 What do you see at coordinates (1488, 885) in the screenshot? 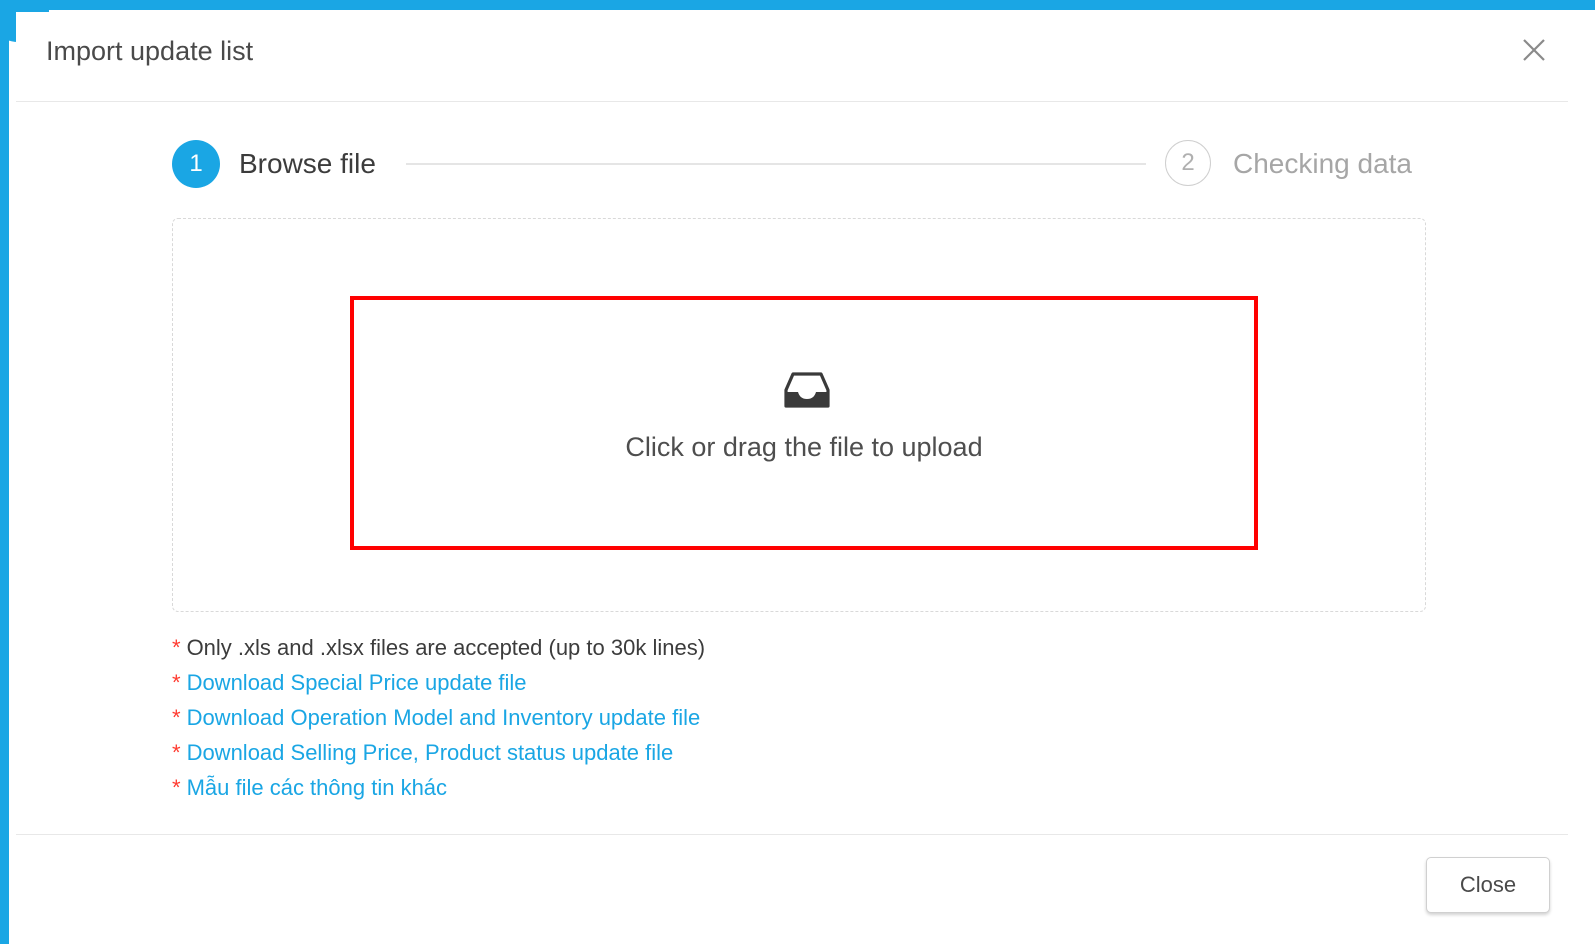
I see `close-button: Close` at bounding box center [1488, 885].